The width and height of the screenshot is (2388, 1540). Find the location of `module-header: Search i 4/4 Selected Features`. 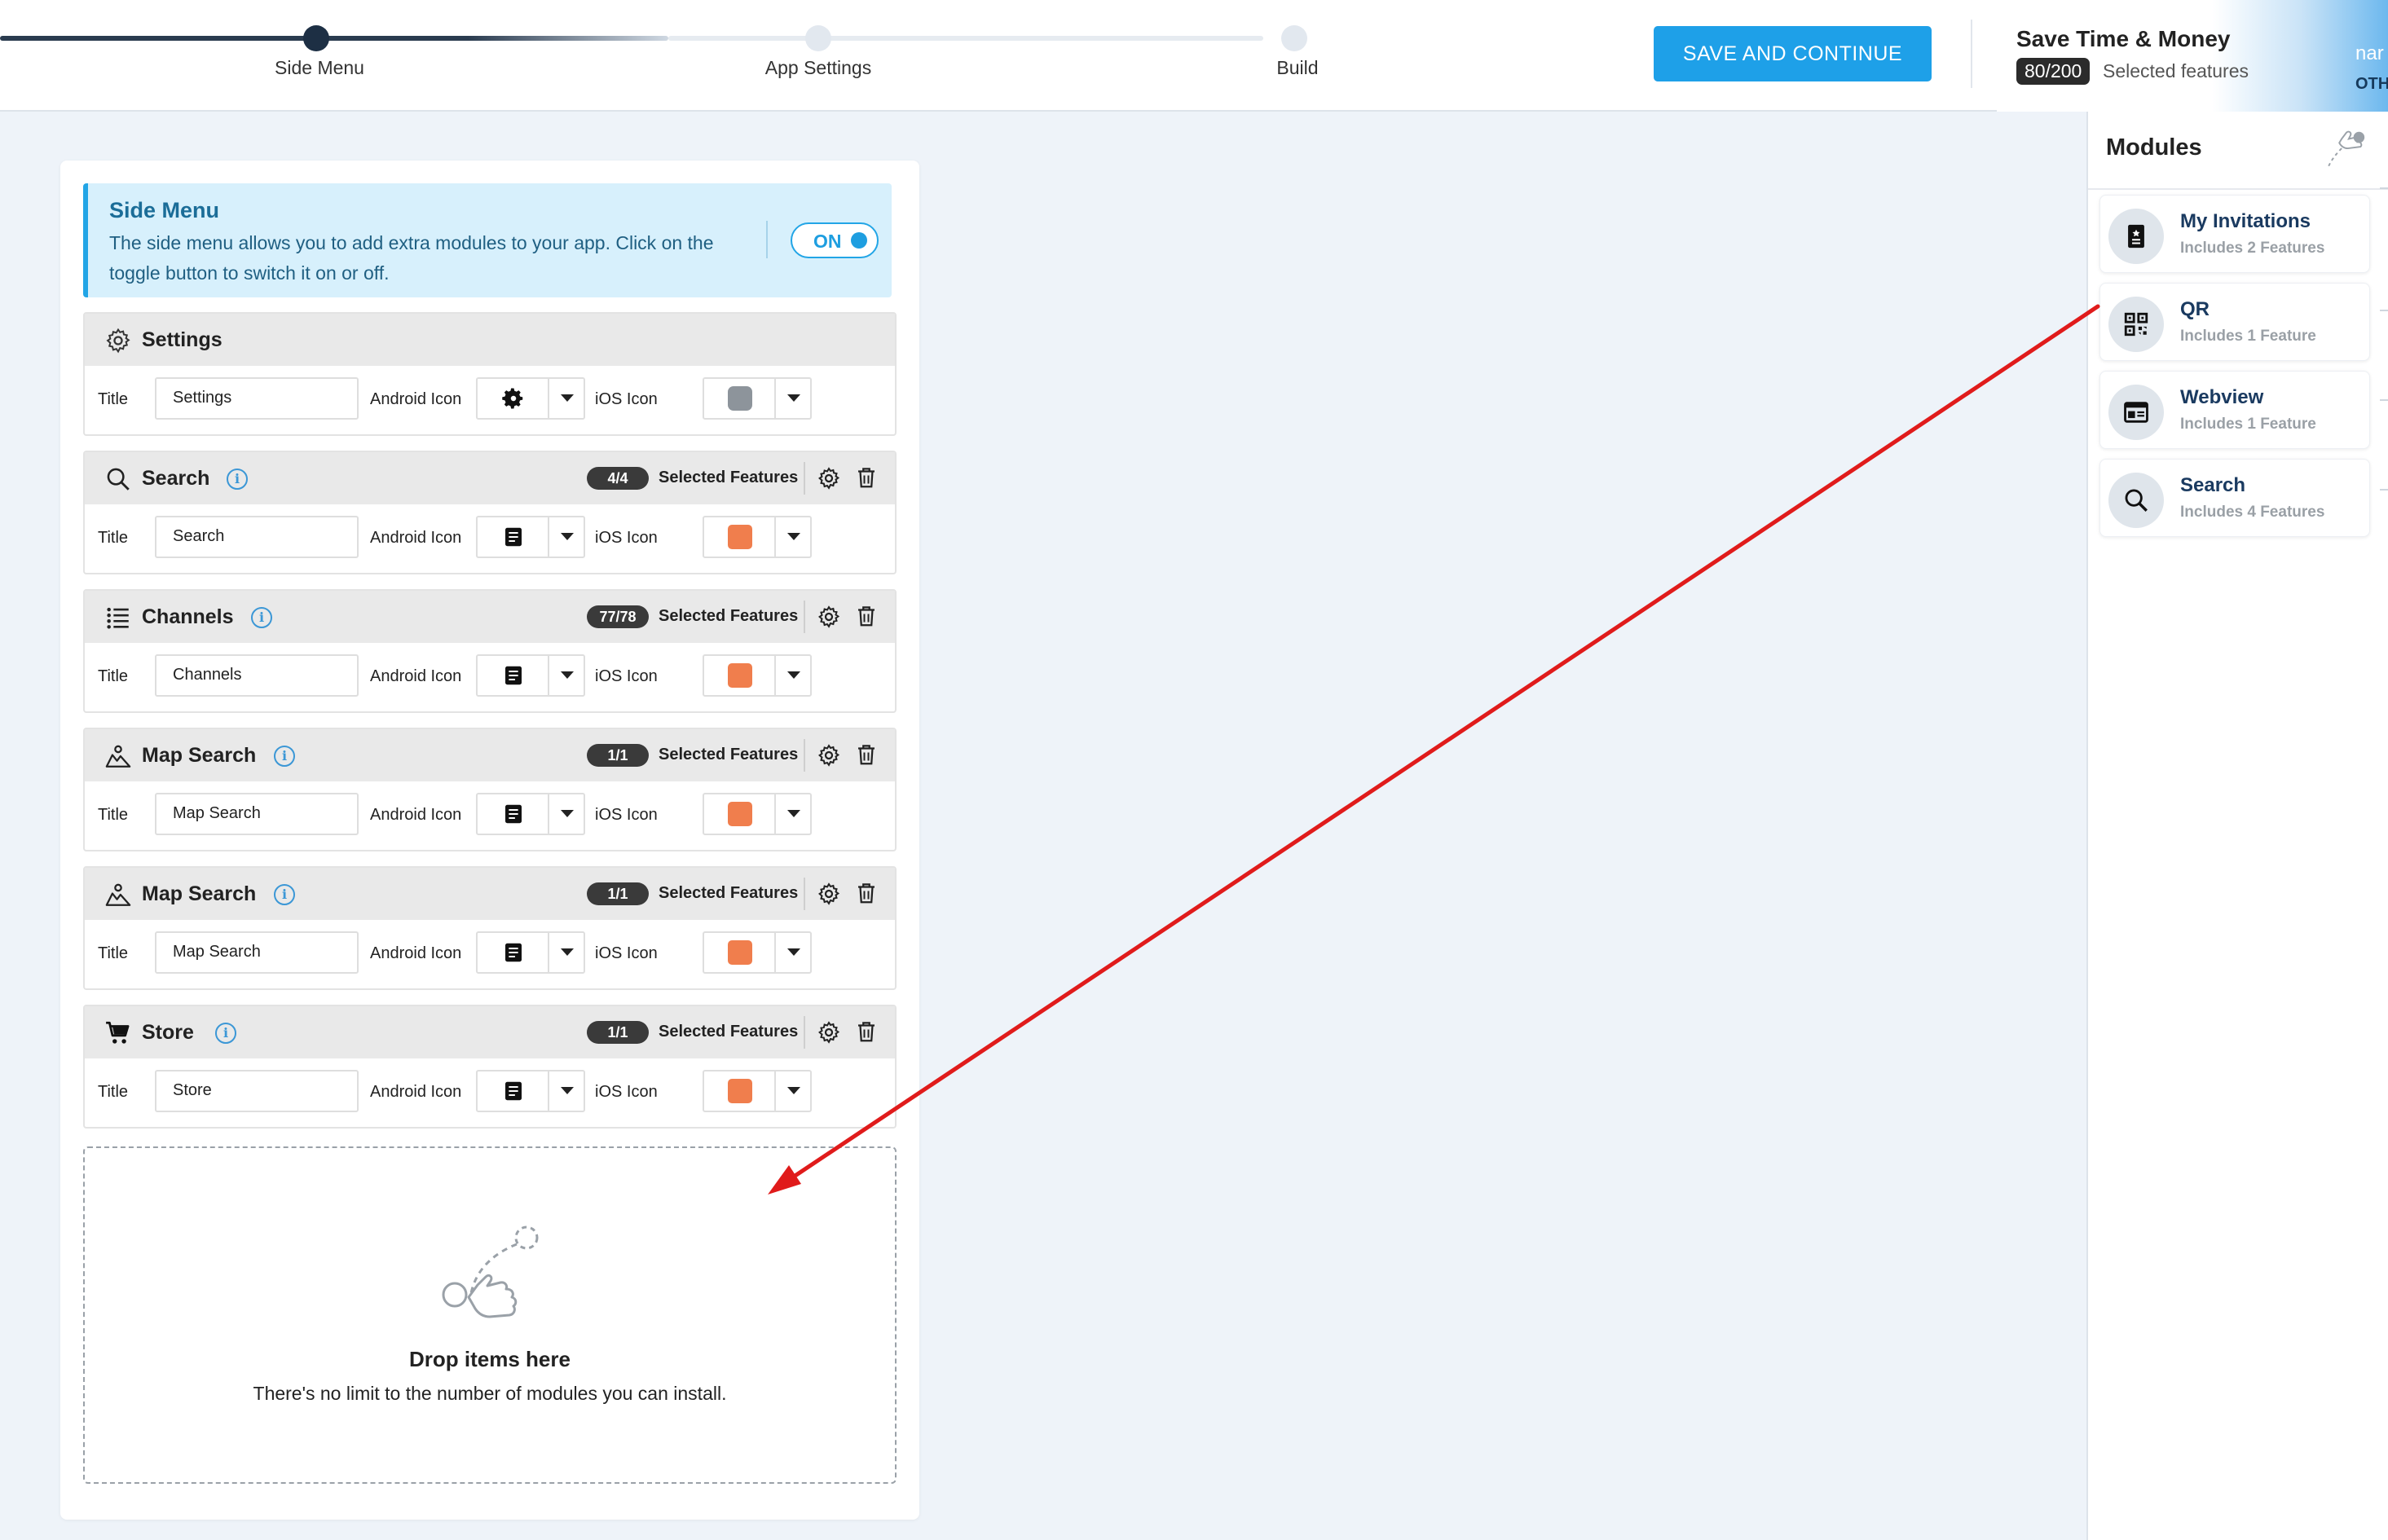

module-header: Search i 4/4 Selected Features is located at coordinates (490, 478).